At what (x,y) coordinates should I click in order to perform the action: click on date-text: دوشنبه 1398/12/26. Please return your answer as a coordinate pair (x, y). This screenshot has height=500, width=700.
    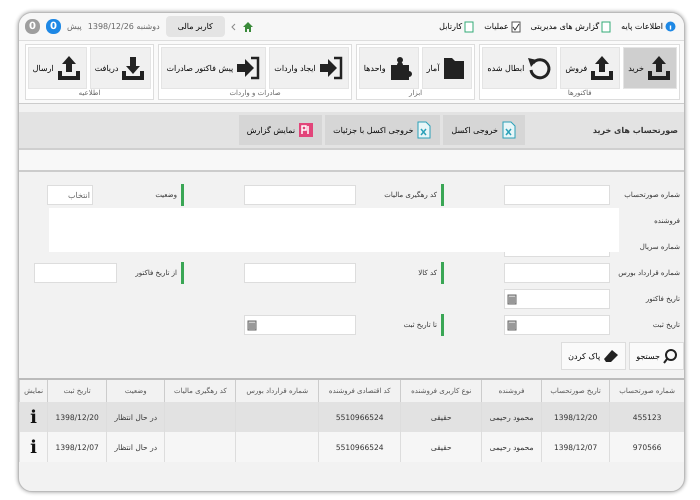
    Looking at the image, I should click on (124, 26).